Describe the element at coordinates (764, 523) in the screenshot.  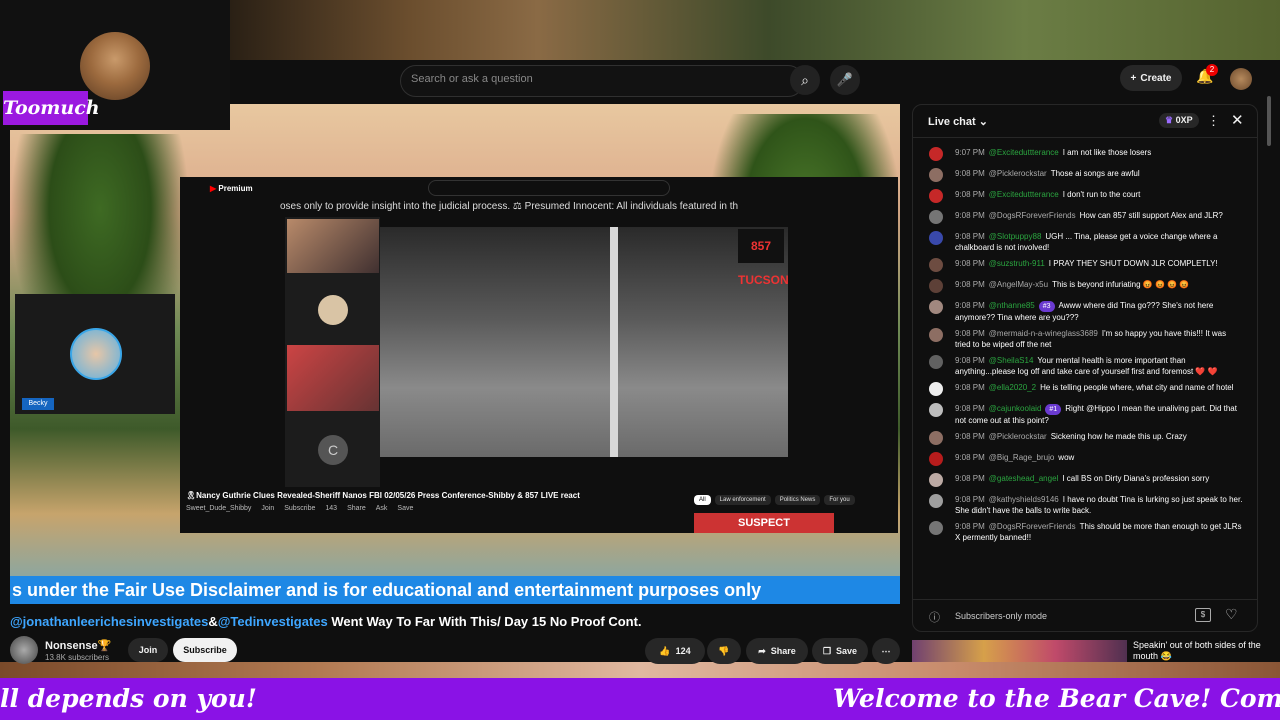
I see `suspect-banner: SUSPECT` at that location.